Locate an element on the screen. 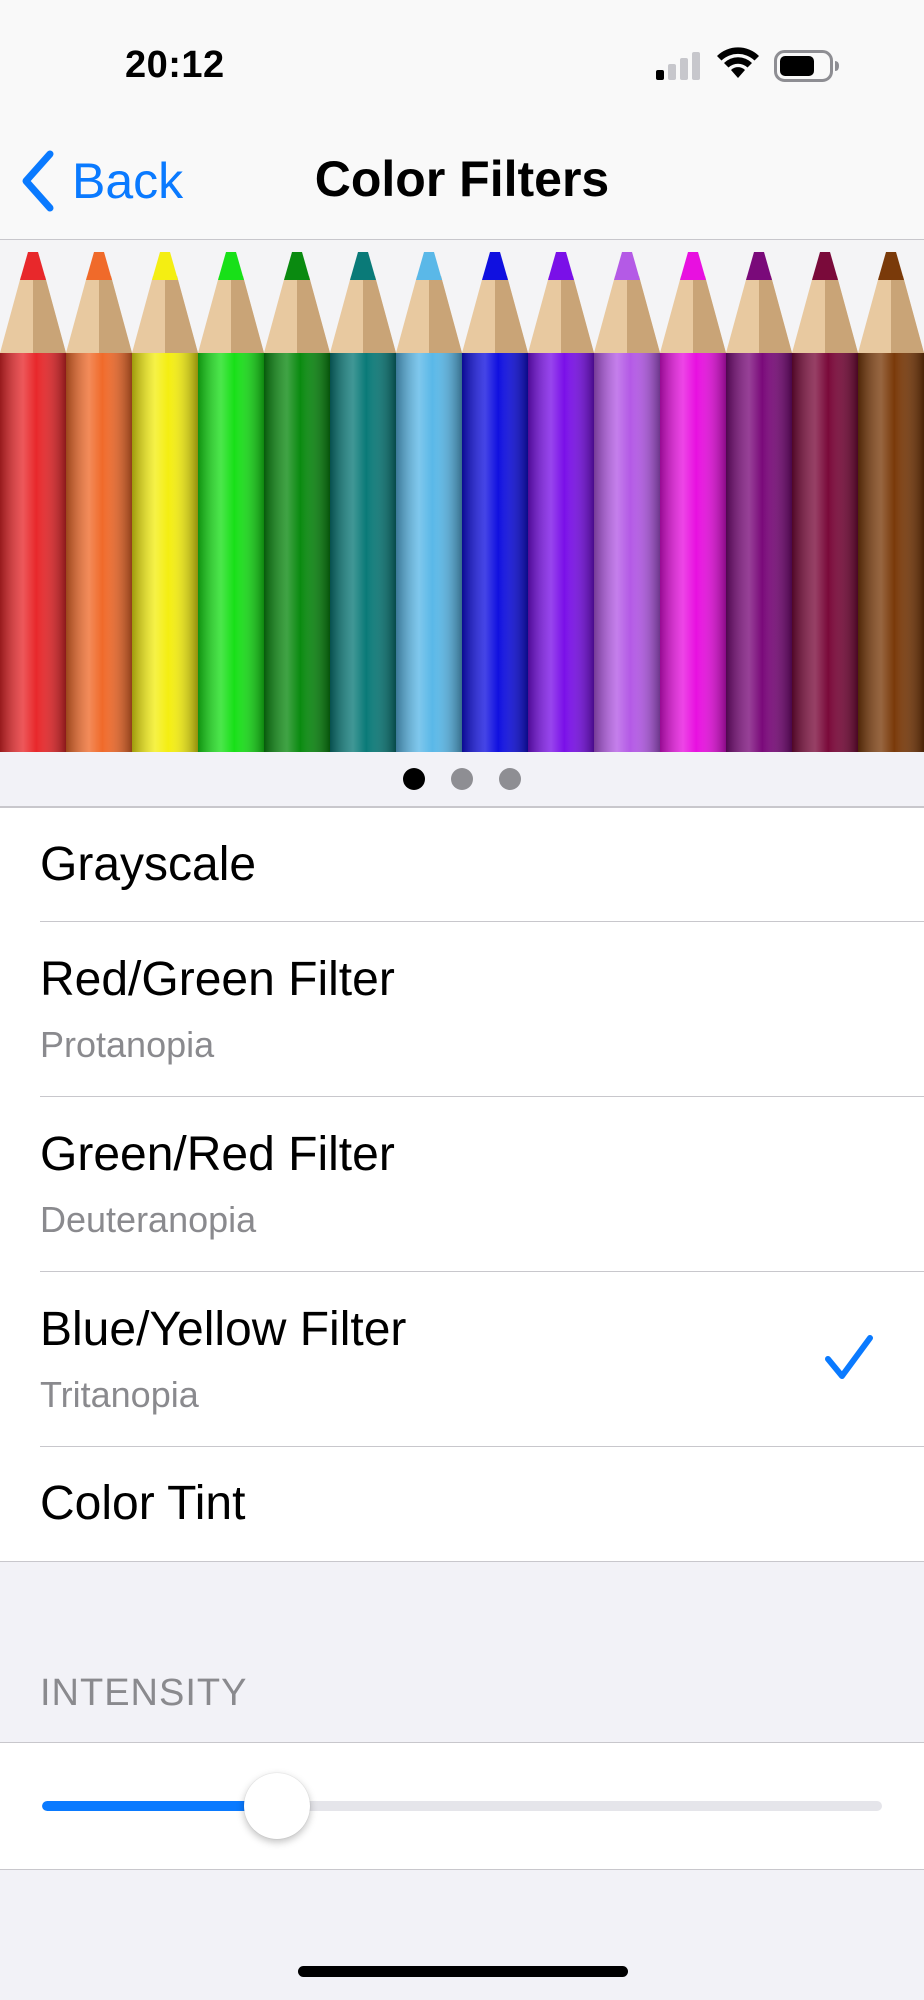 This screenshot has width=924, height=2000. intensity-slider-thumb is located at coordinates (277, 1806).